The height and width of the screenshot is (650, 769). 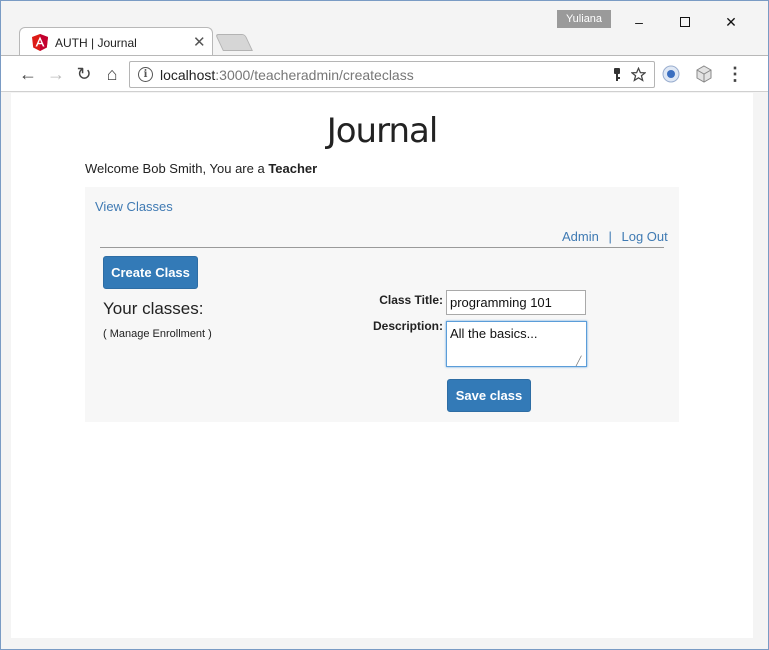 I want to click on kebab-menu-icon: ⋮, so click(x=735, y=73).